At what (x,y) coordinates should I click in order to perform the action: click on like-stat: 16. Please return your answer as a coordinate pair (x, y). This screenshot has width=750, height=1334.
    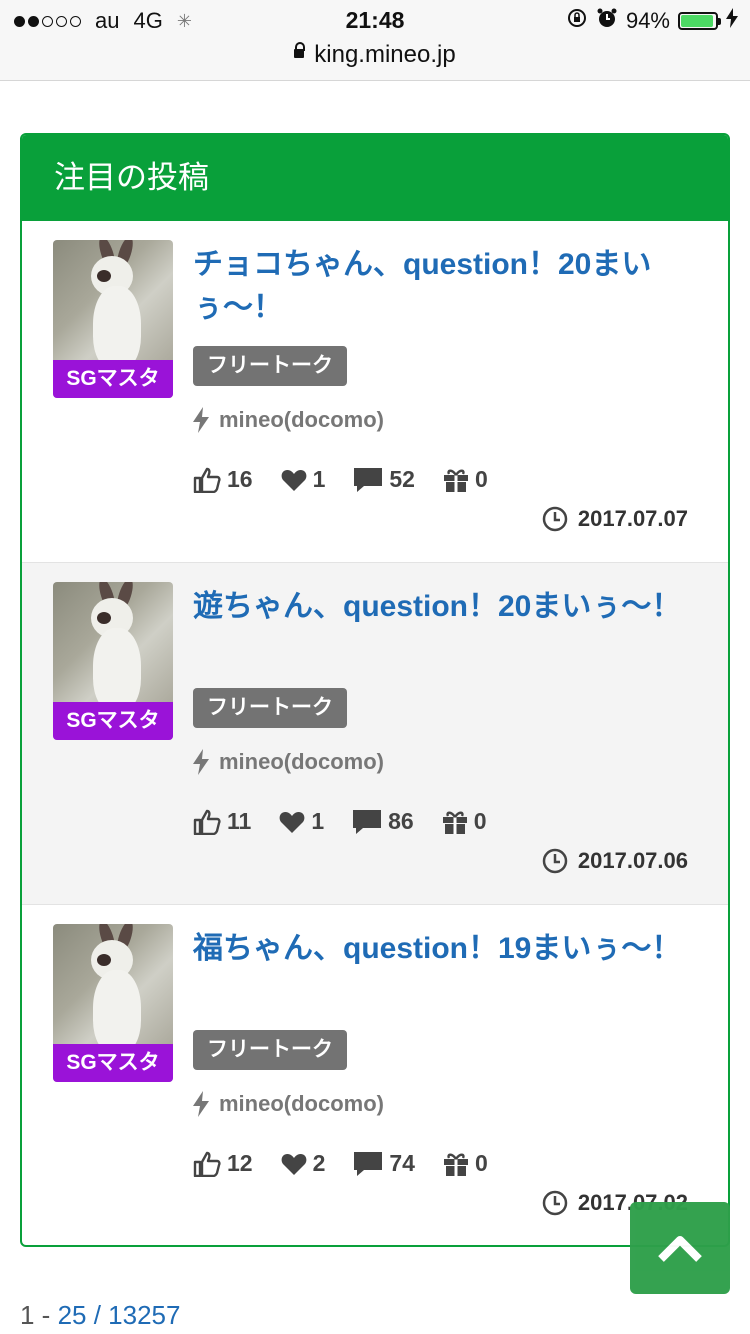
    Looking at the image, I should click on (223, 479).